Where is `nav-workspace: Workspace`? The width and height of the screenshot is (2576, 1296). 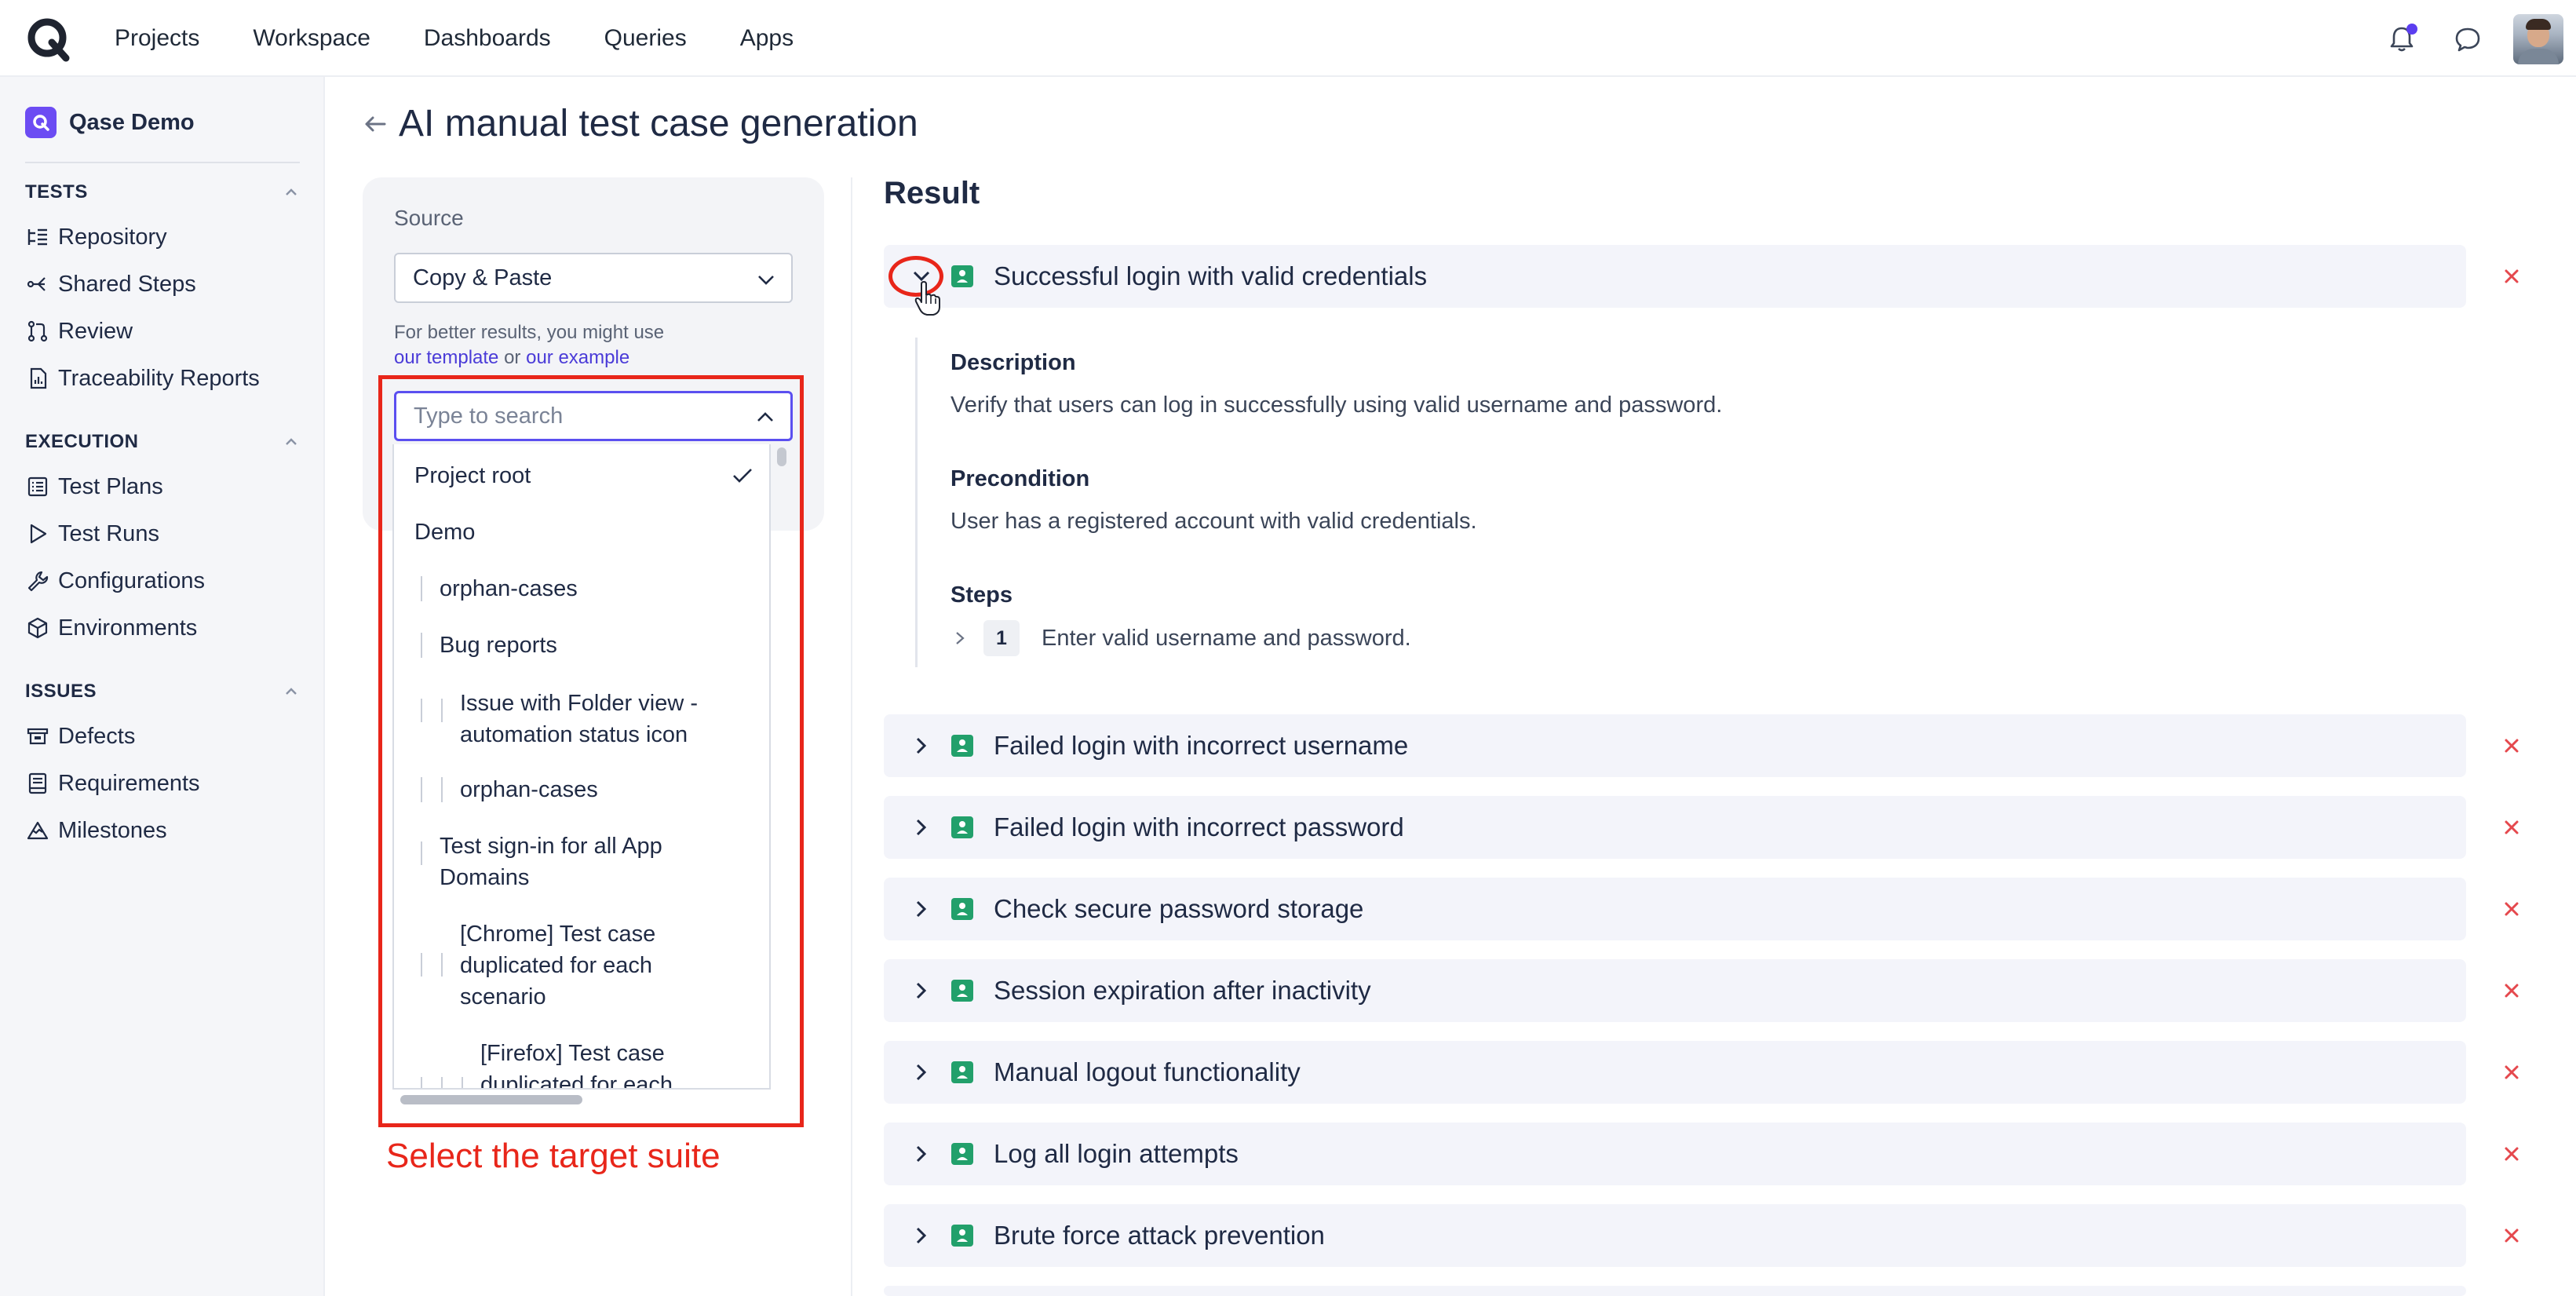 nav-workspace: Workspace is located at coordinates (311, 38).